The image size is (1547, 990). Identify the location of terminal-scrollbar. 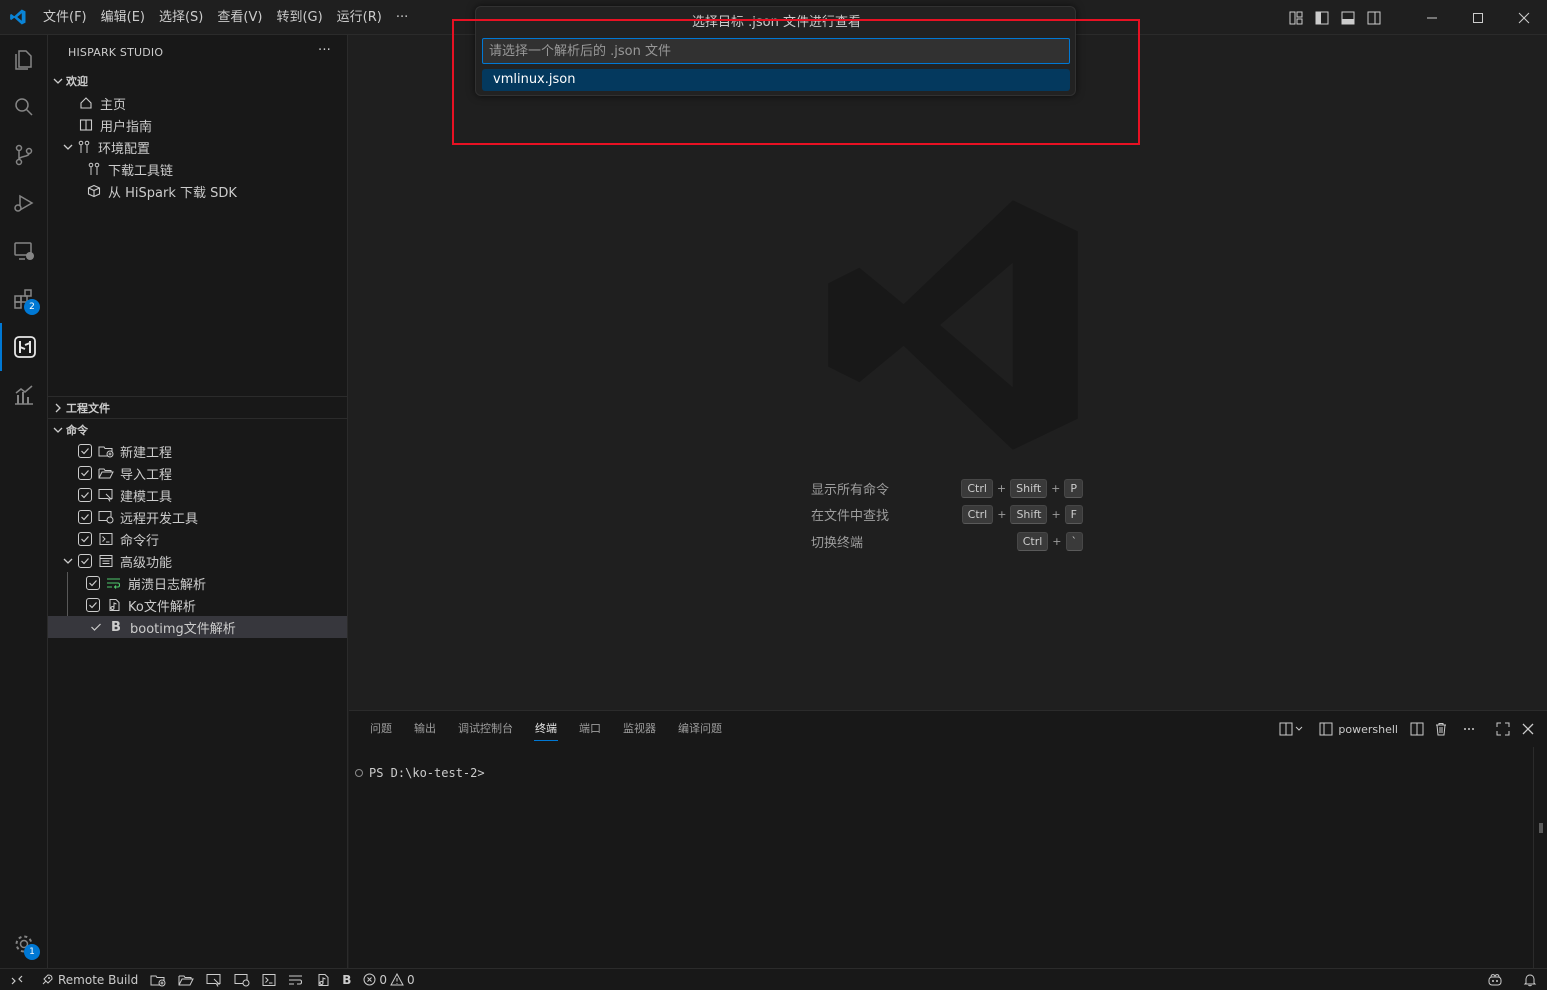
(1540, 858).